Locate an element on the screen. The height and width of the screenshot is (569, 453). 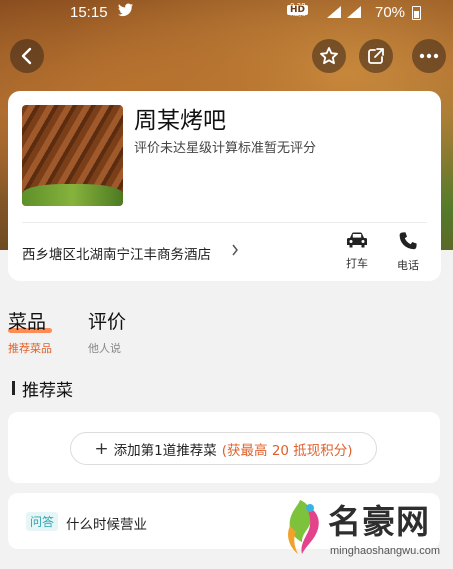
tab-dishes-subtitle: 推荐菜品 is located at coordinates (30, 348).